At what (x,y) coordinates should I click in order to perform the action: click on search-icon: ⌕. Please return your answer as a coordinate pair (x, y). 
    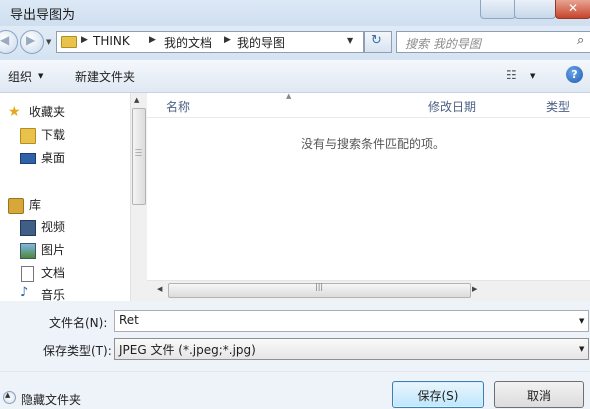
    Looking at the image, I should click on (580, 40).